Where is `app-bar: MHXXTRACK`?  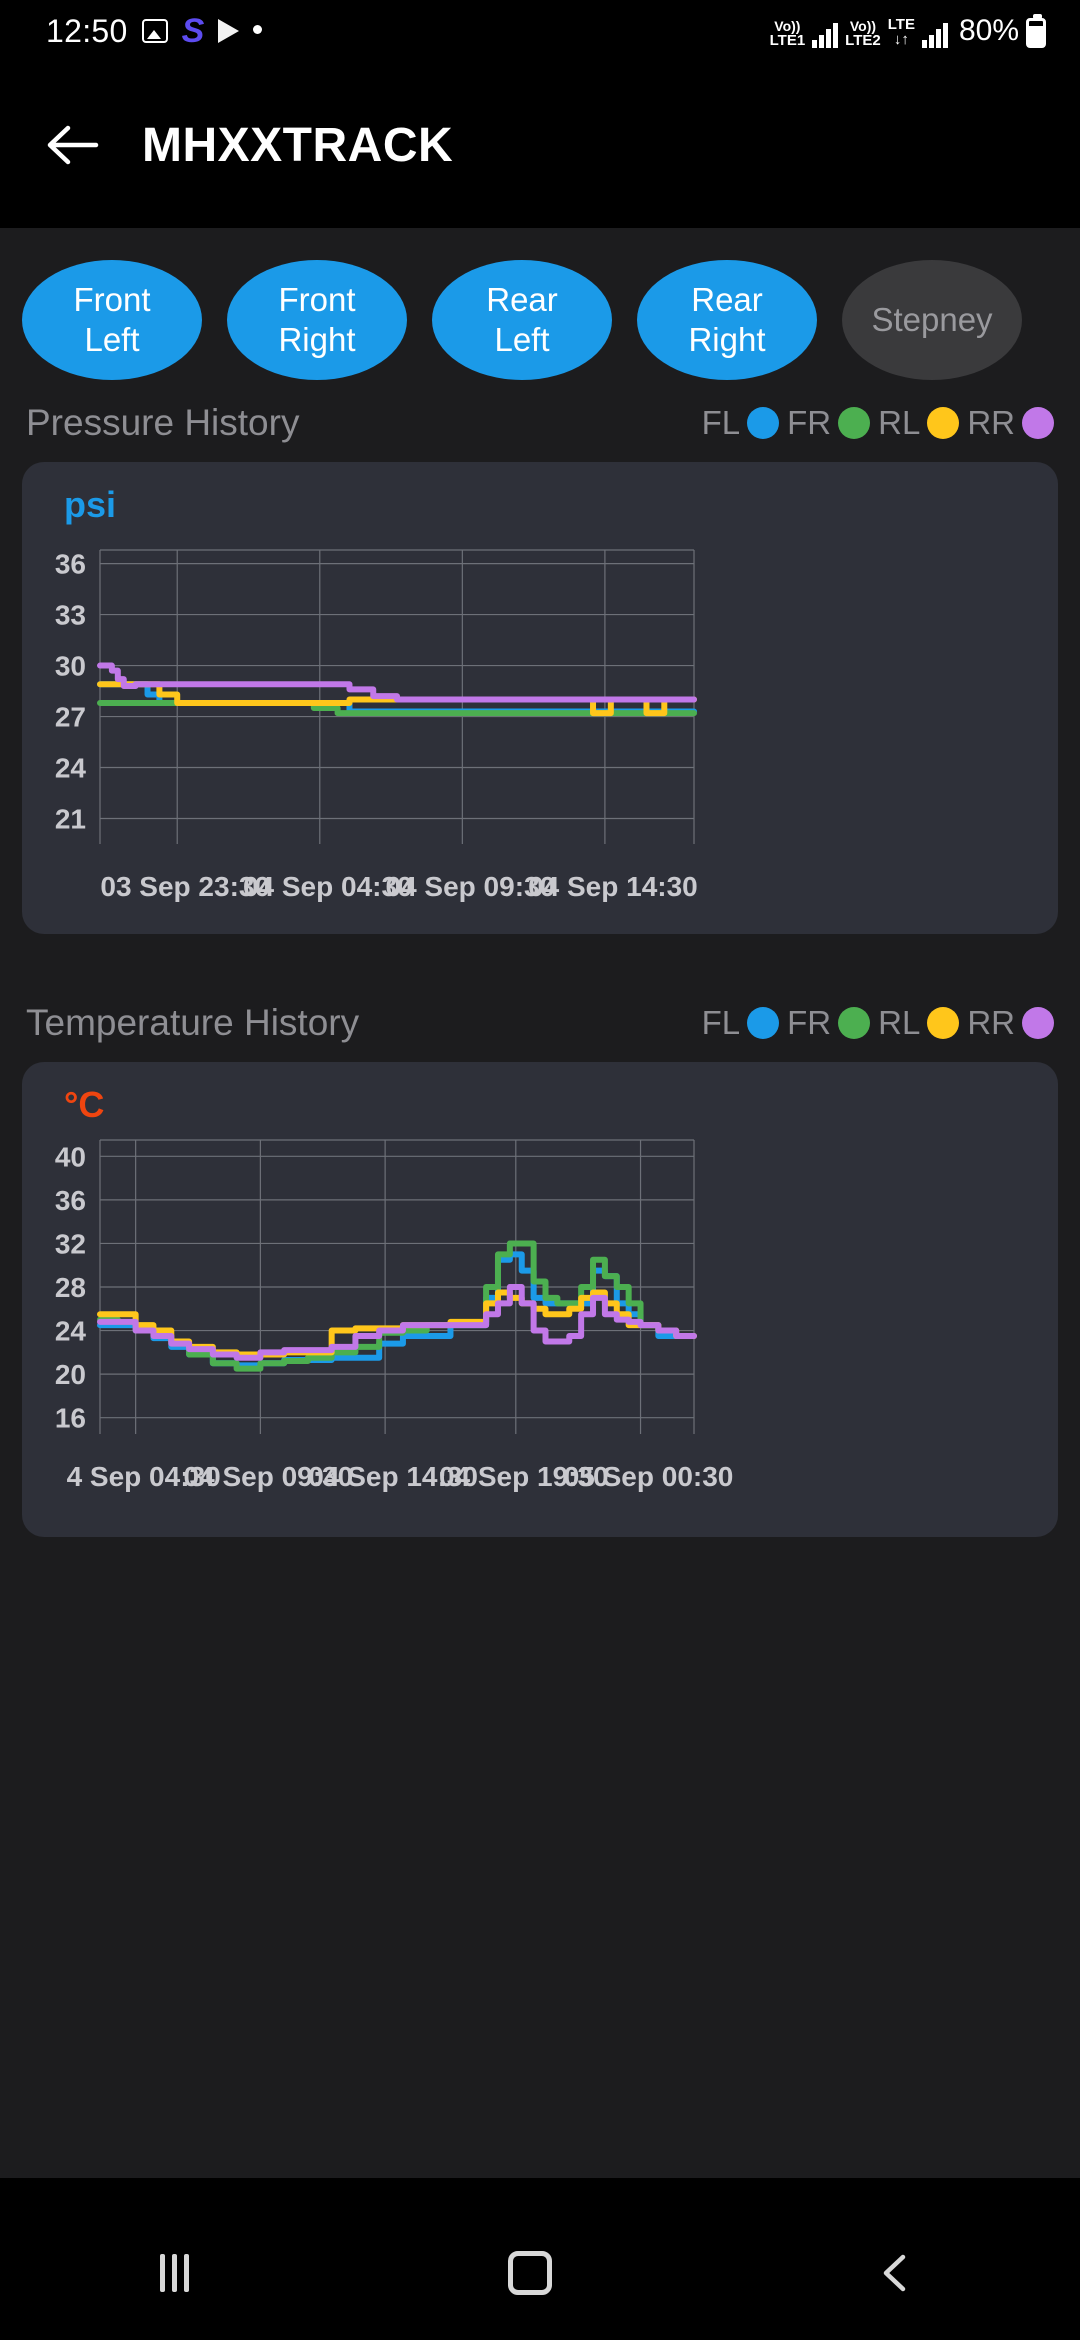 app-bar: MHXXTRACK is located at coordinates (540, 145).